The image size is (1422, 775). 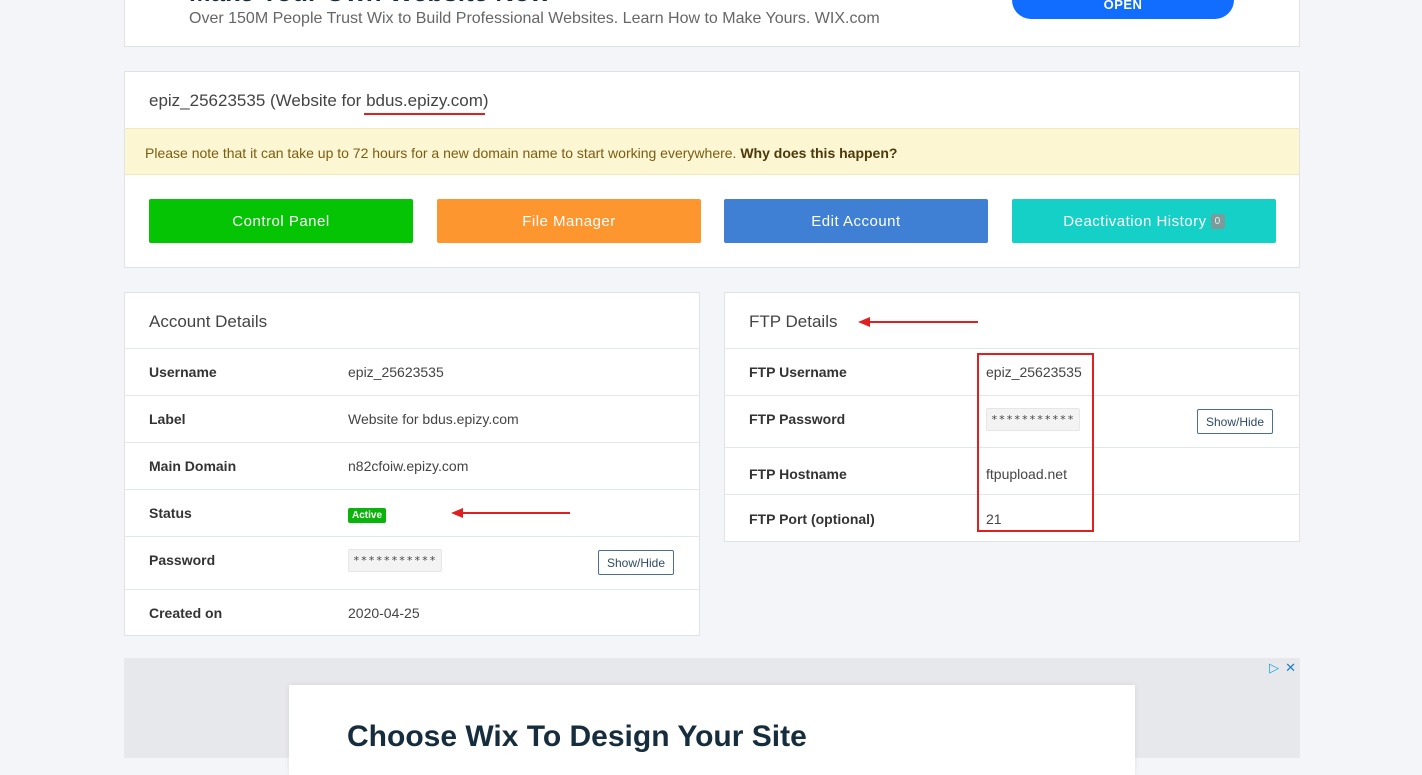 I want to click on deactivation-history-button: Deactivation History 0, so click(x=1144, y=221).